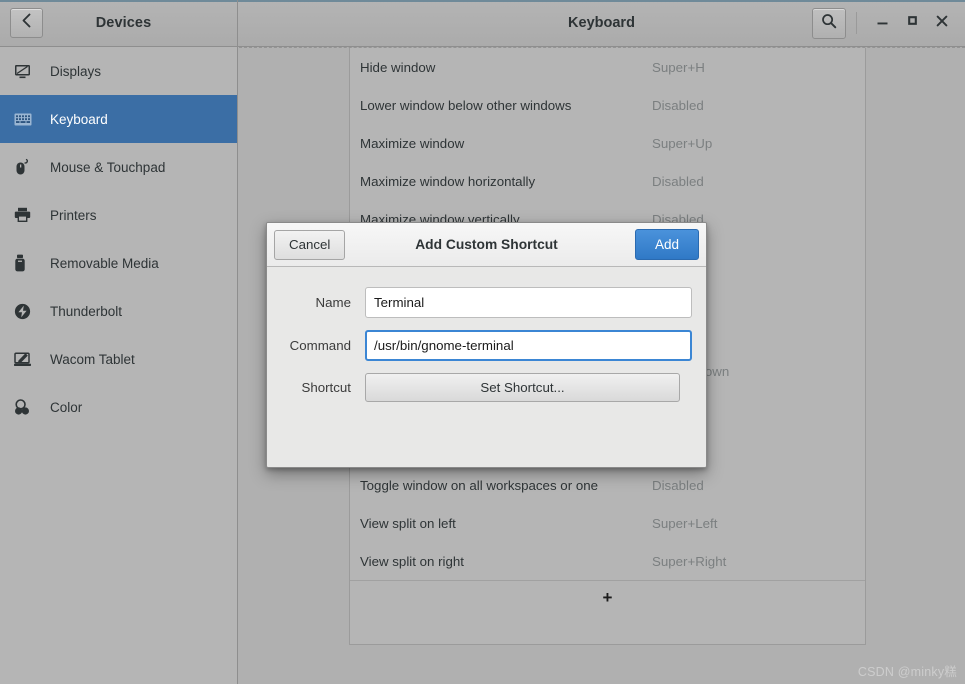 Image resolution: width=965 pixels, height=684 pixels. I want to click on sidebar-item-mouse-touchpad: Mouse & Touchpad, so click(118, 167).